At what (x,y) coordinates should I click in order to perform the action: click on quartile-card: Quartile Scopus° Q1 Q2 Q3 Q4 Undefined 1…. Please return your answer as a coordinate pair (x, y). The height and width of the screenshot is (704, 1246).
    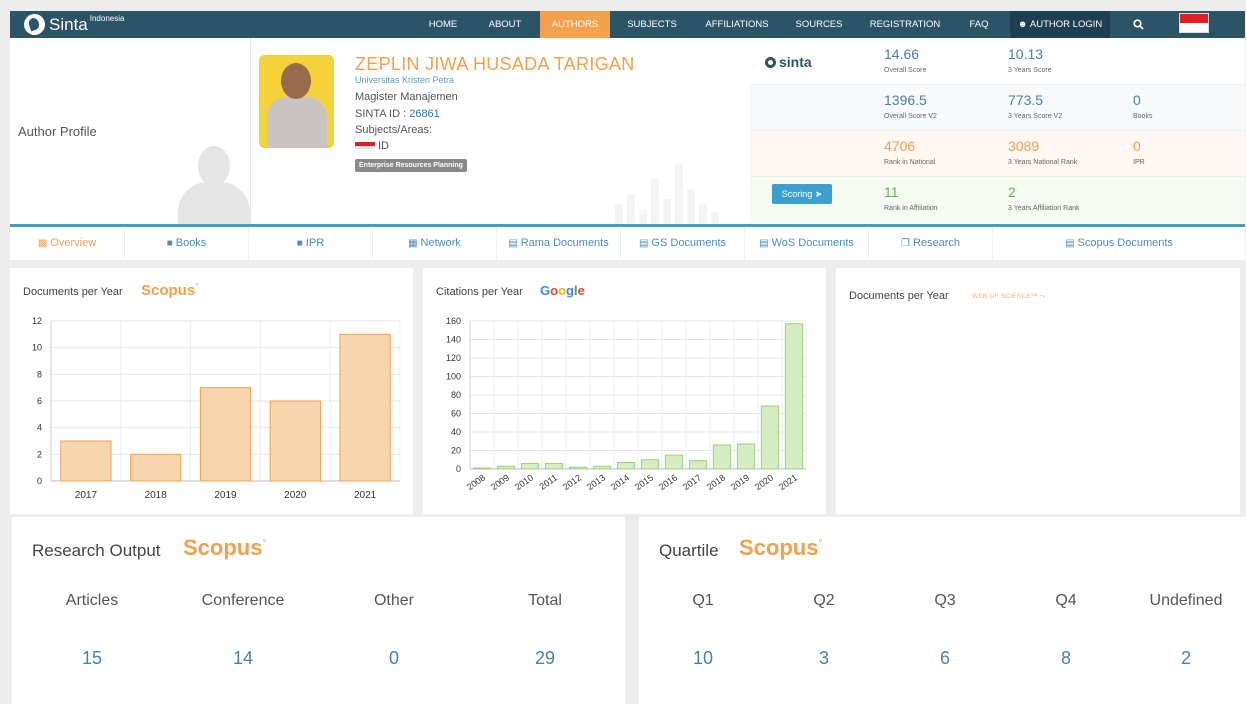
    Looking at the image, I should click on (942, 610).